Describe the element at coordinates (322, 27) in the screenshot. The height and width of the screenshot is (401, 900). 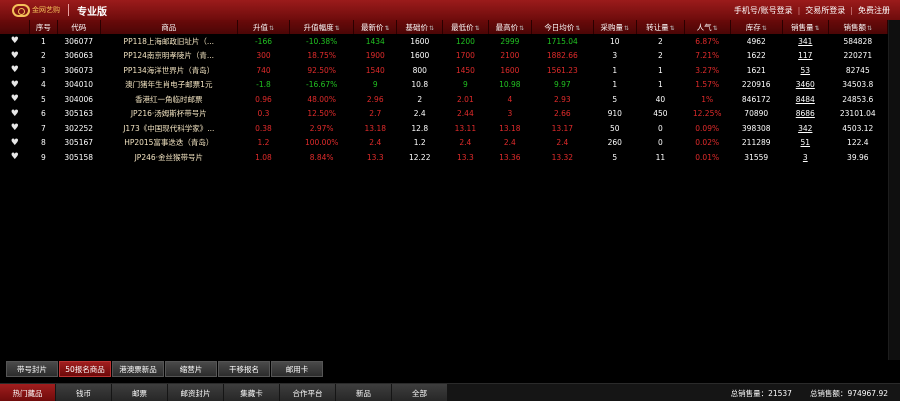
I see `column-header: 升值幅度⇅` at that location.